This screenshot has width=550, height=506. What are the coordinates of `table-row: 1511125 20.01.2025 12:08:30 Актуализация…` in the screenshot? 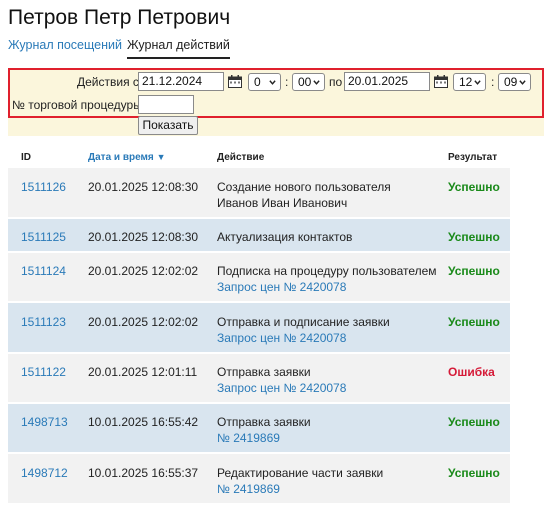 It's located at (259, 235).